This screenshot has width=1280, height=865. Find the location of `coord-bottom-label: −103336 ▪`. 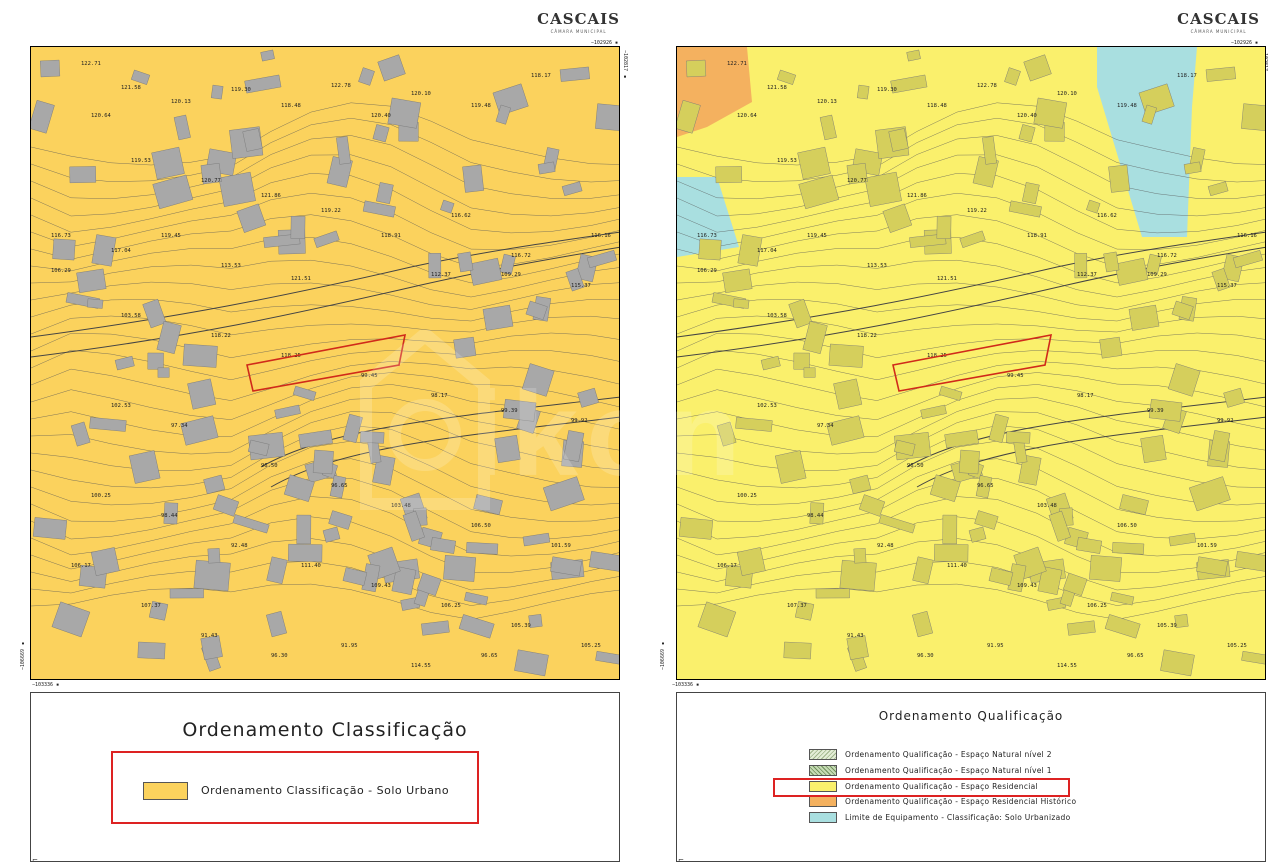

coord-bottom-label: −103336 ▪ is located at coordinates (46, 685).